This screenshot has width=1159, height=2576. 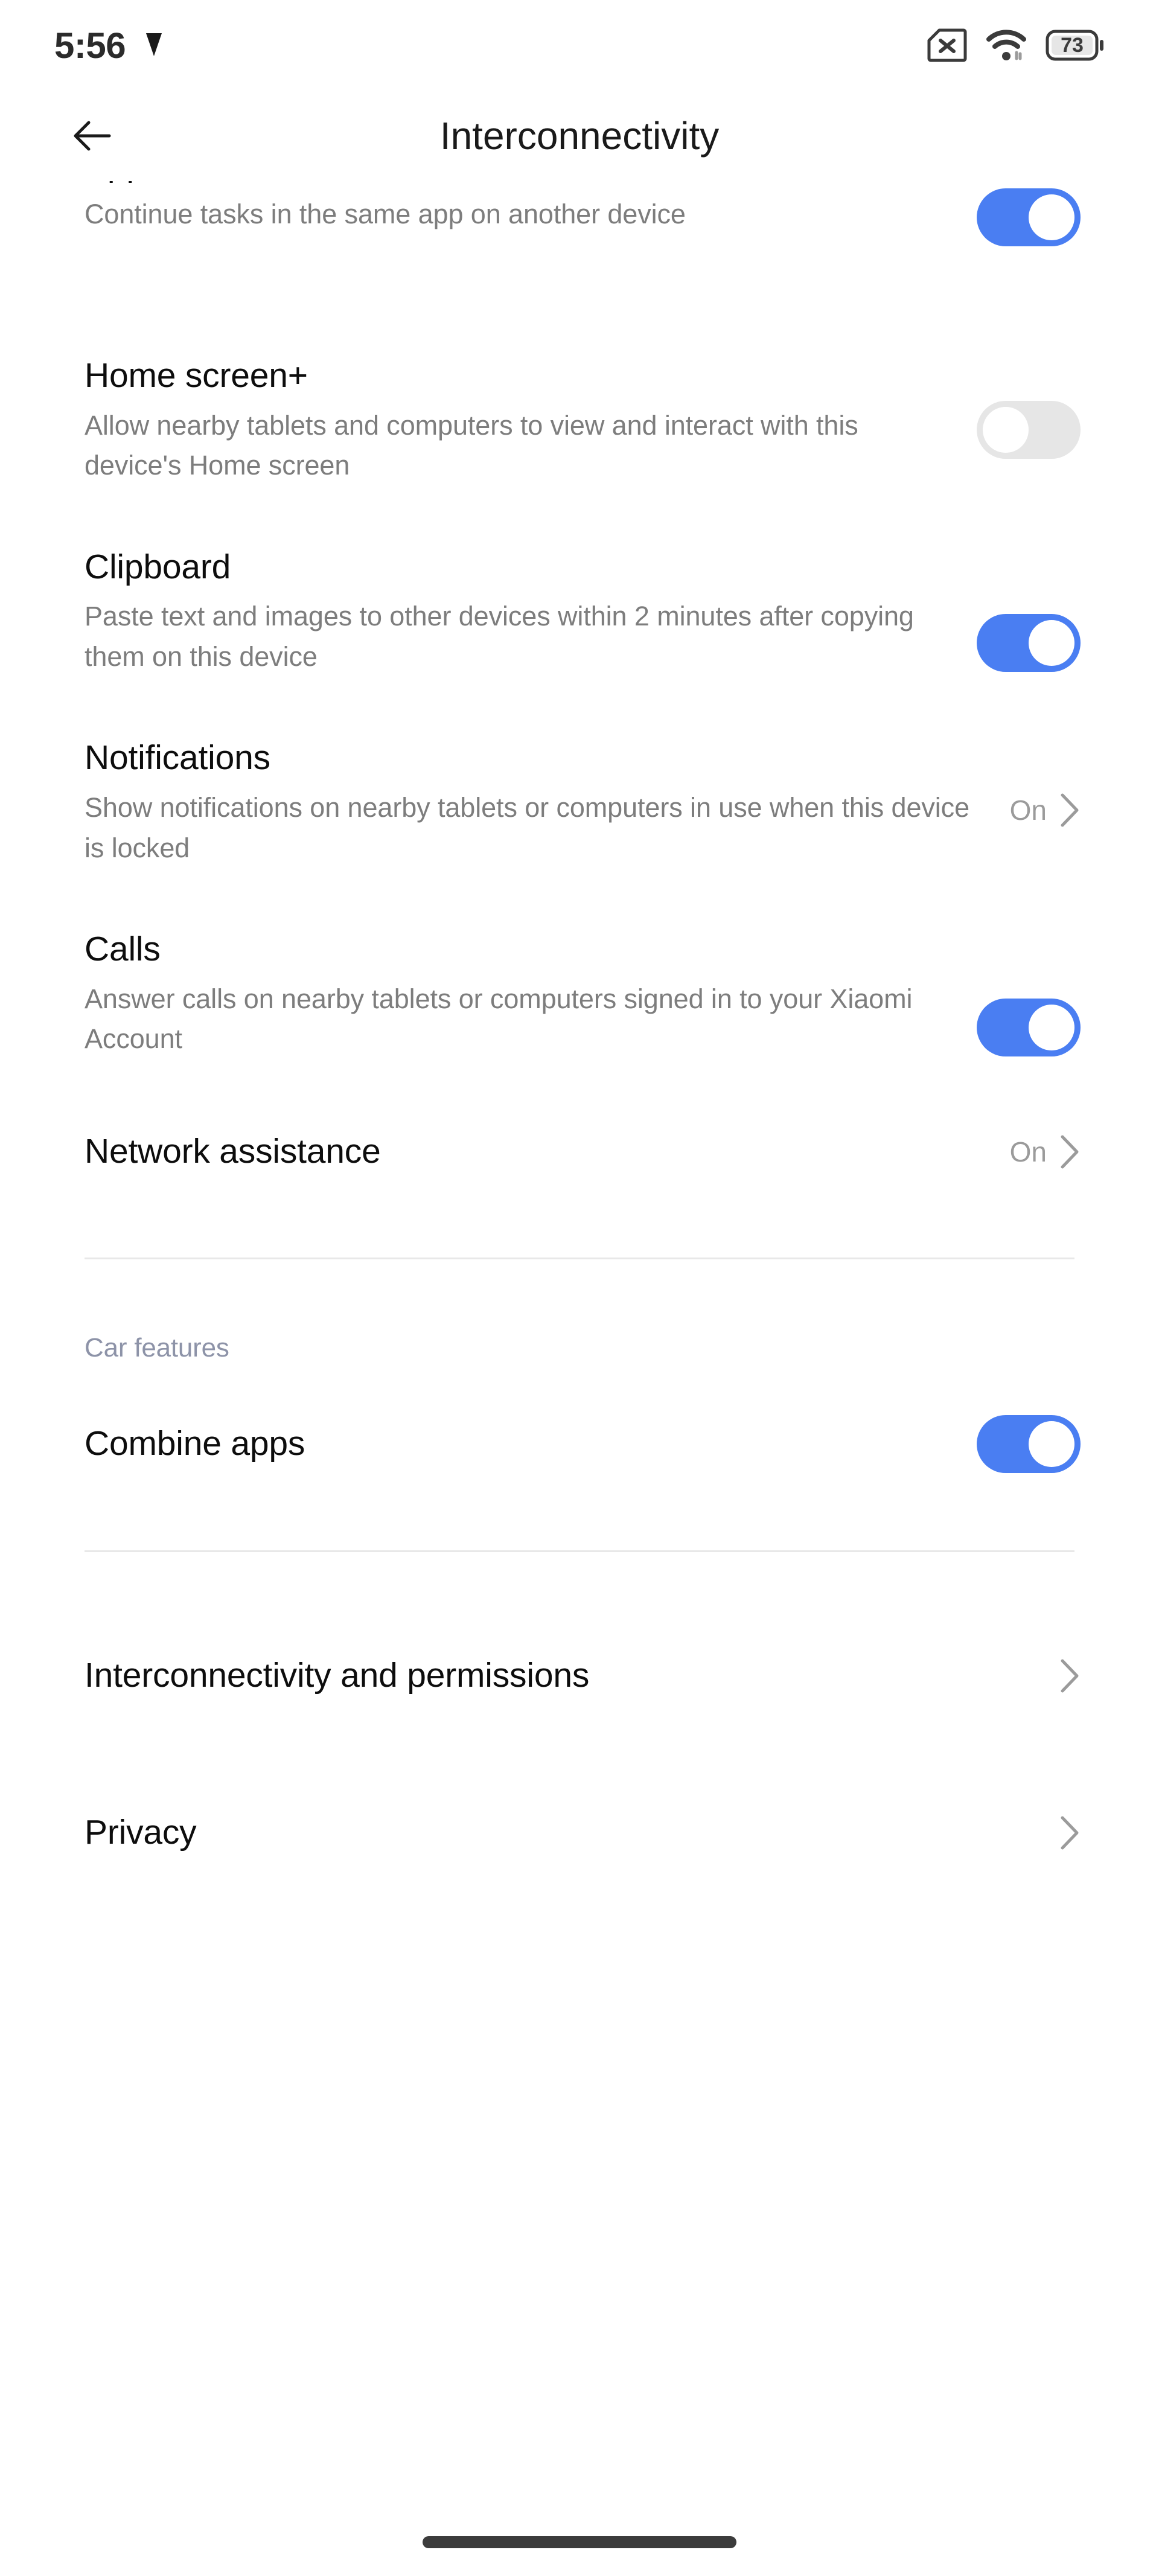 I want to click on row-text-block: Interconnectivity and permissions, so click(x=572, y=1676).